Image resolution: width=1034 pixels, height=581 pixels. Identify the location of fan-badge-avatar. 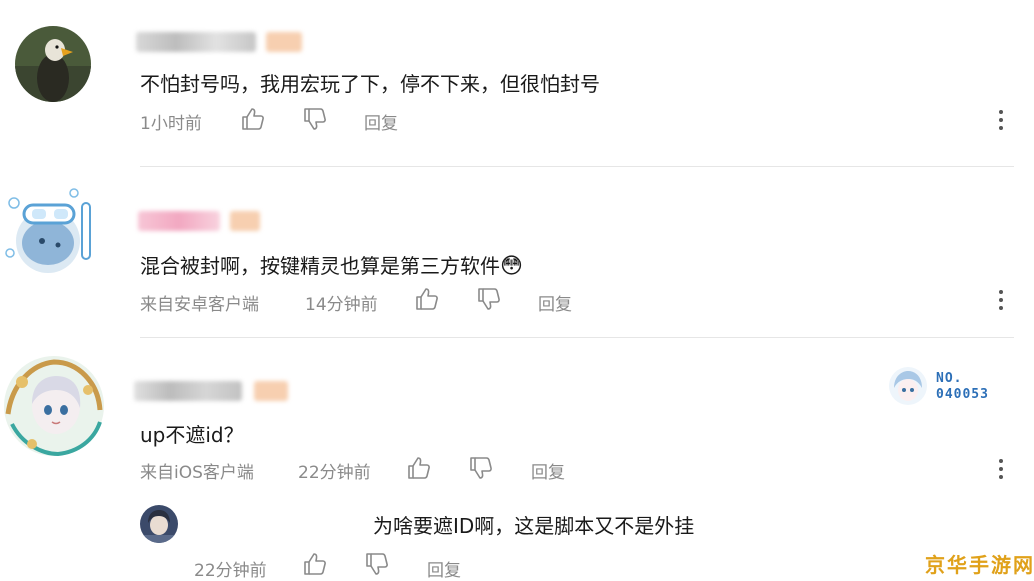
(908, 386).